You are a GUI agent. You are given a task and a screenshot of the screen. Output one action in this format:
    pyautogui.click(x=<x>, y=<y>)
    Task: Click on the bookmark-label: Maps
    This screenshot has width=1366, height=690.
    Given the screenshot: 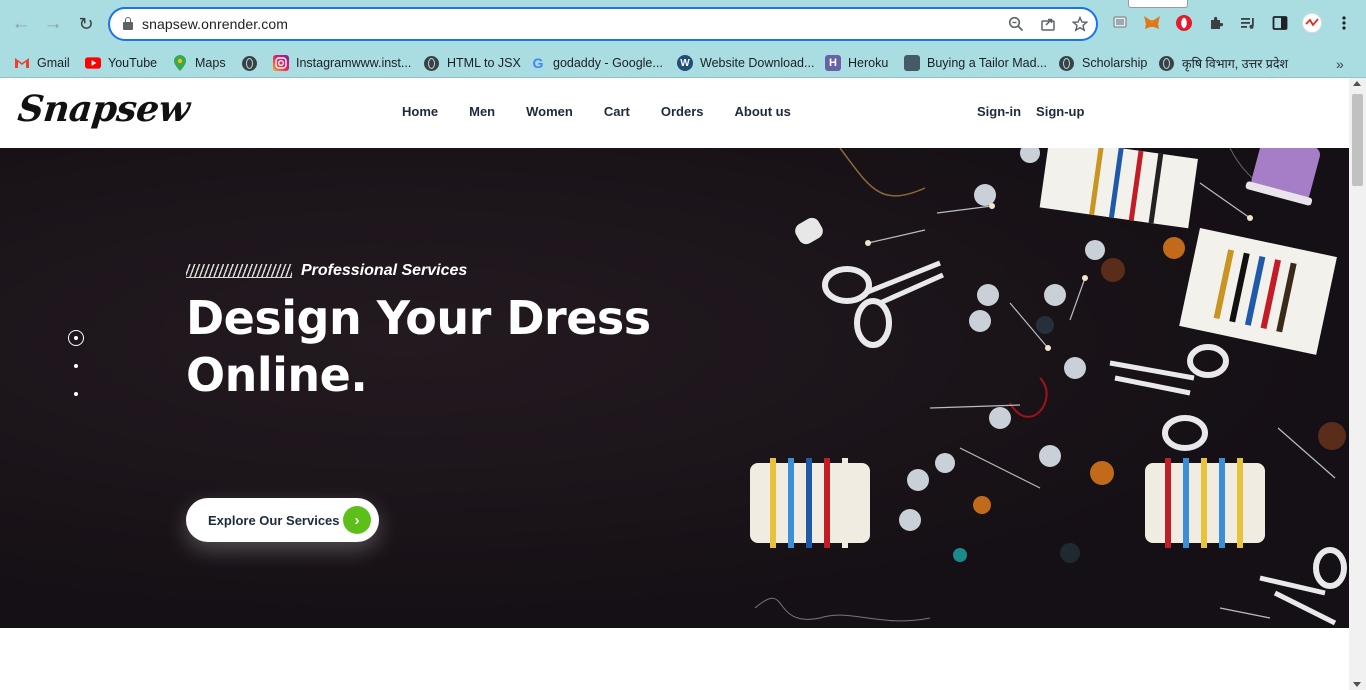 What is the action you would take?
    pyautogui.click(x=210, y=63)
    